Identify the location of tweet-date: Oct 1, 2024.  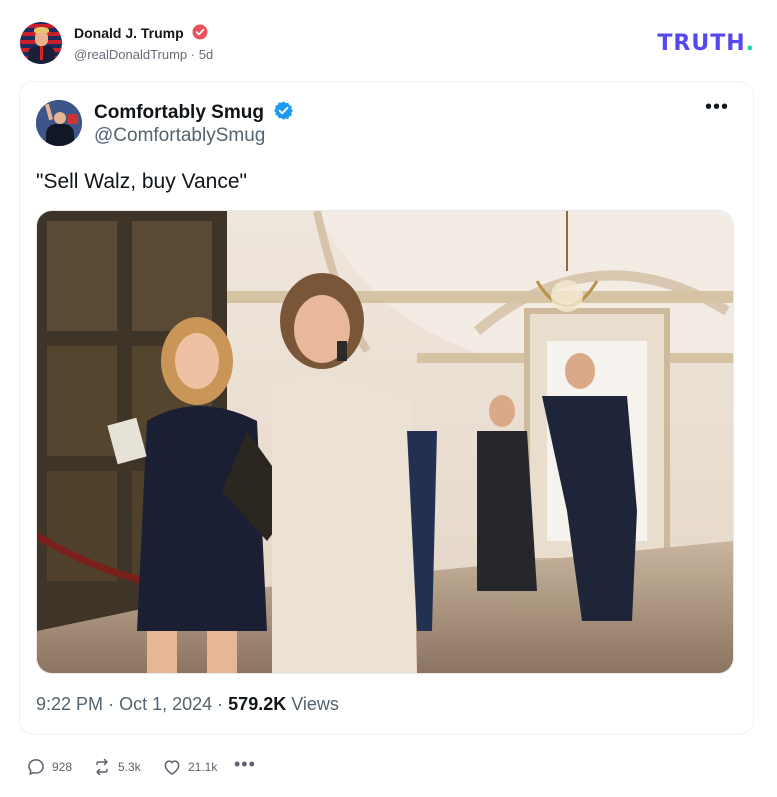
(166, 704).